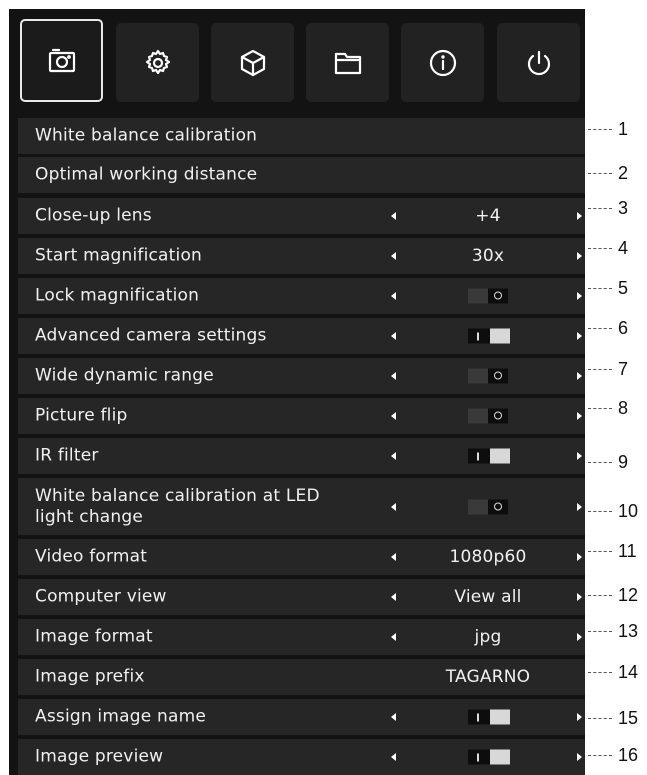 Image resolution: width=647 pixels, height=775 pixels. I want to click on callout-13: 13, so click(617, 631).